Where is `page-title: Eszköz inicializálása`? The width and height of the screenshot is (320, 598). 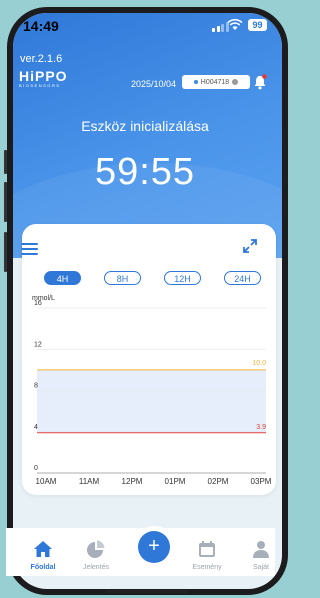 page-title: Eszköz inicializálása is located at coordinates (145, 126).